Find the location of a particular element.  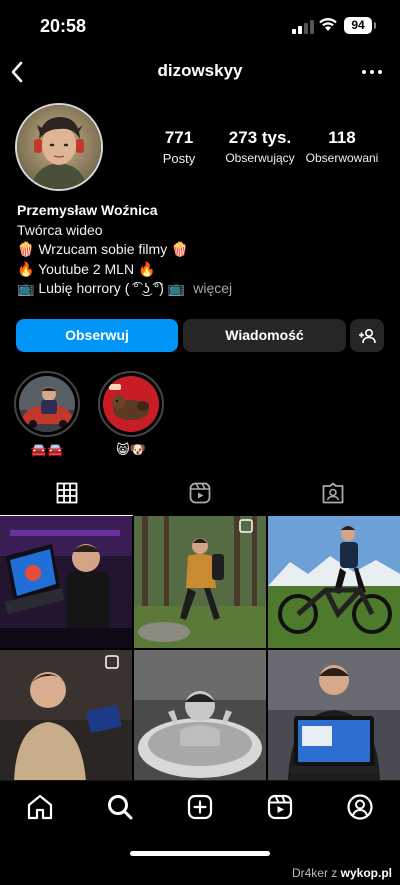

tagged-icon is located at coordinates (333, 493).